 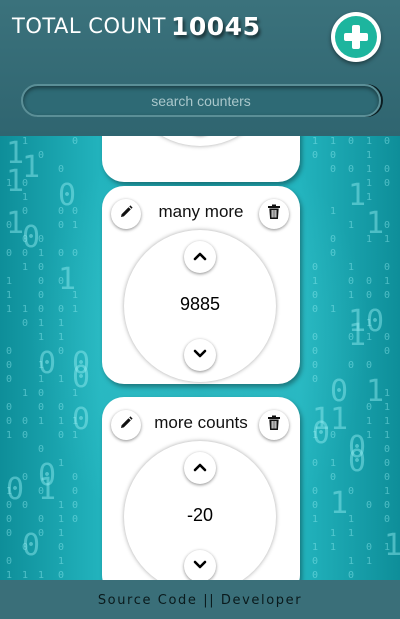 I want to click on developer-link: Developer, so click(x=261, y=600).